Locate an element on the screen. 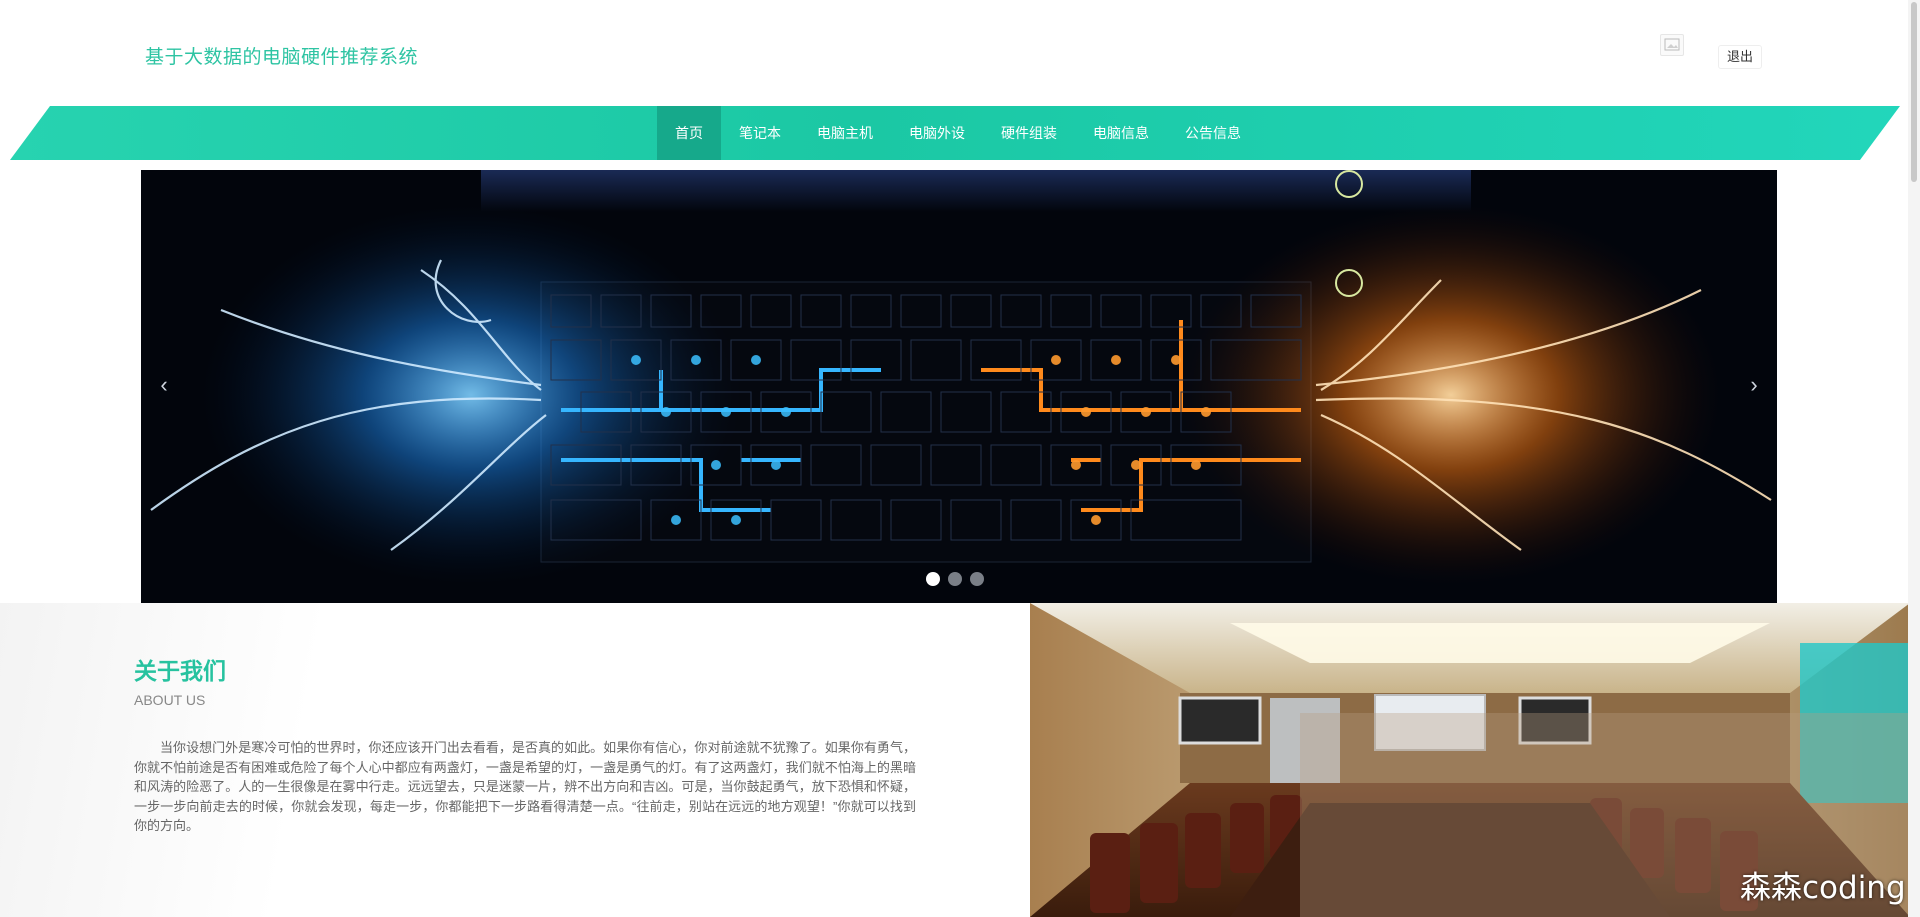 This screenshot has width=1920, height=917. avatar is located at coordinates (1672, 45).